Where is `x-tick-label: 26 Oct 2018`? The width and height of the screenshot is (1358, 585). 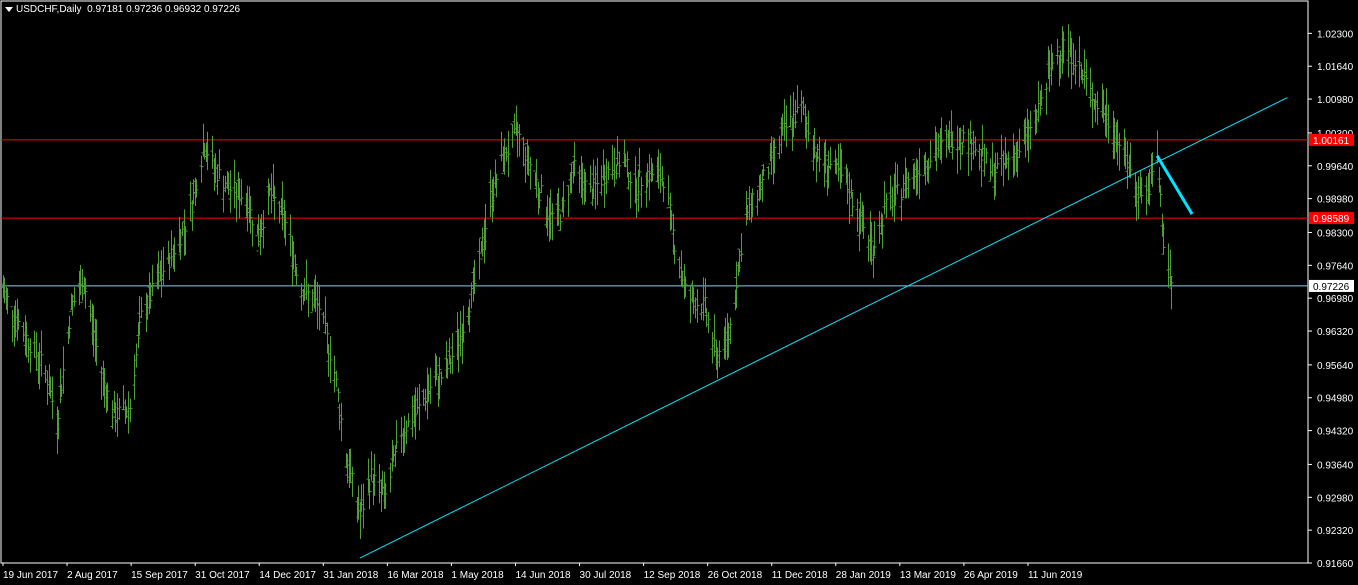
x-tick-label: 26 Oct 2018 is located at coordinates (735, 575).